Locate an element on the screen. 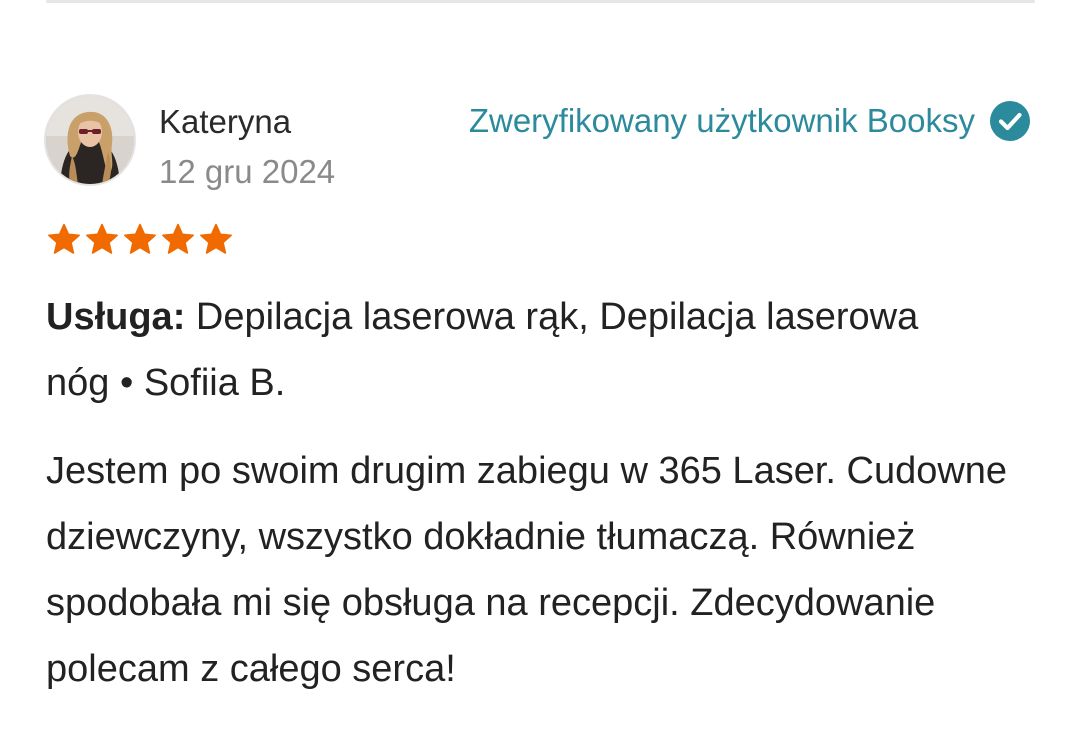 Image resolution: width=1080 pixels, height=734 pixels. verified-badge: Zweryfikowany użytkownik Booksy is located at coordinates (750, 121).